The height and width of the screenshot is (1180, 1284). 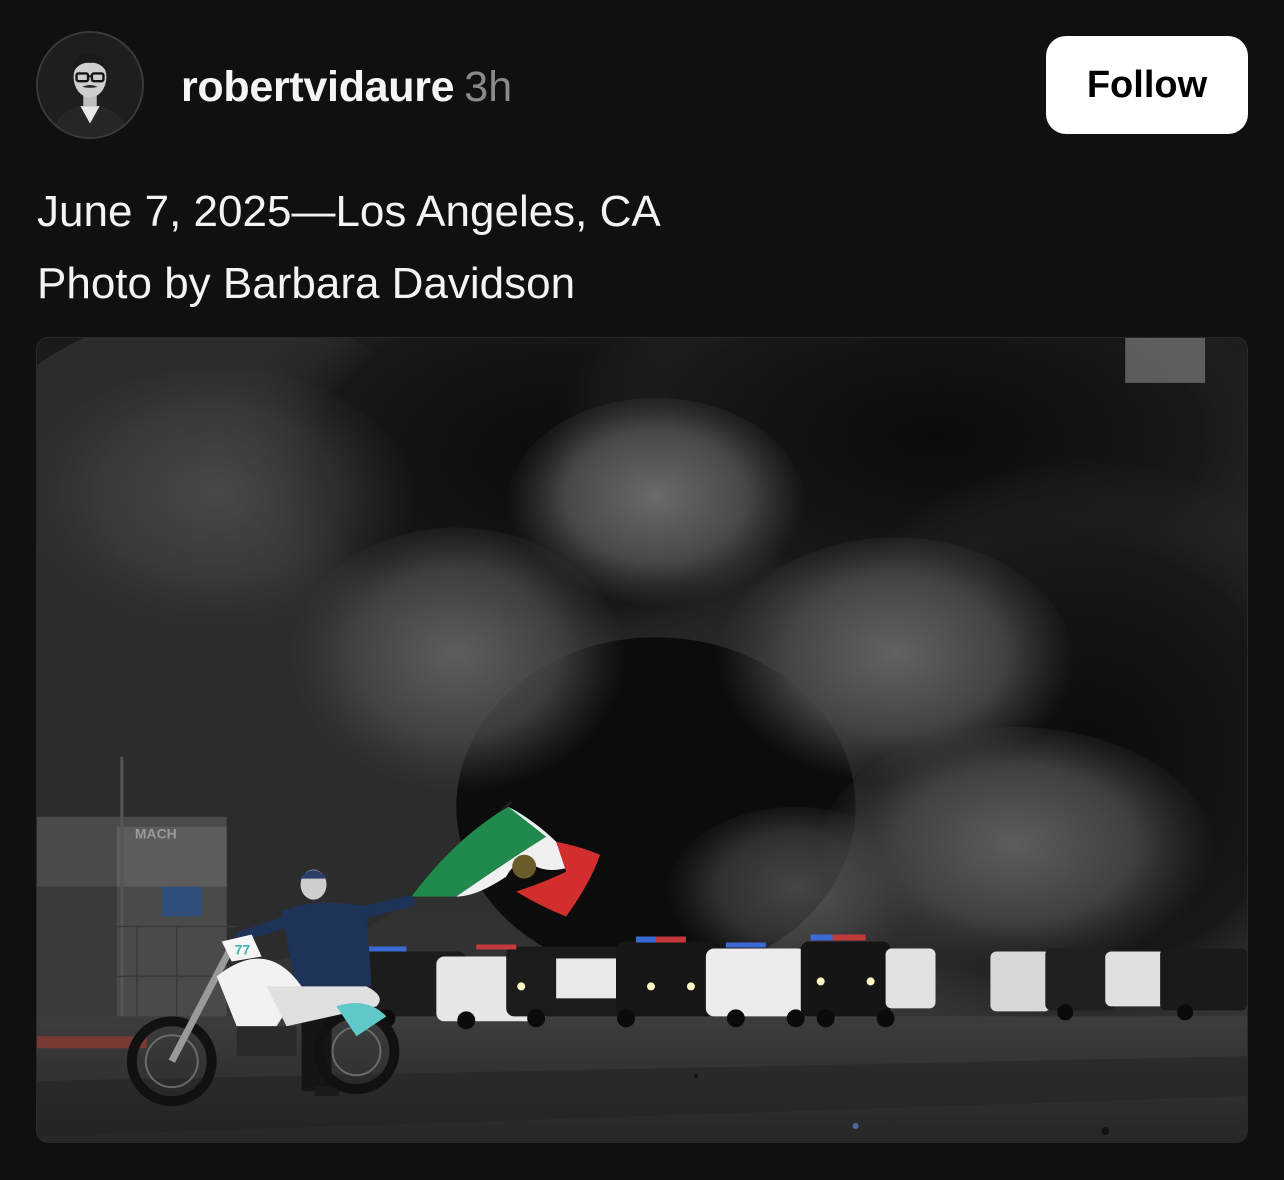 What do you see at coordinates (156, 834) in the screenshot?
I see `storefront-sign: MACH` at bounding box center [156, 834].